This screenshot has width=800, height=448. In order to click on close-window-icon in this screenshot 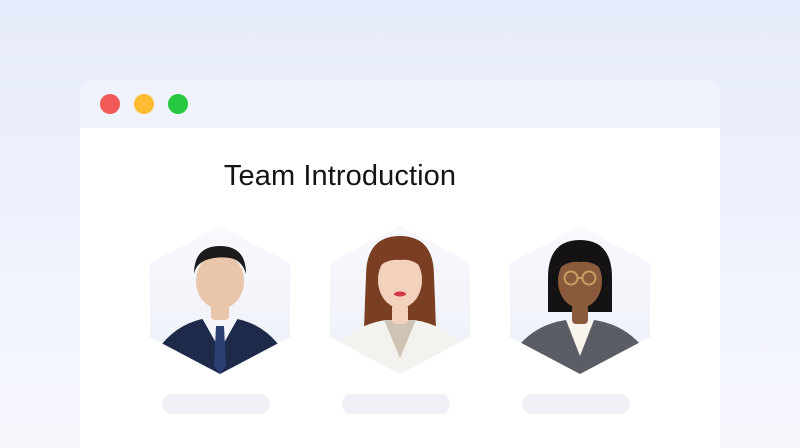, I will do `click(110, 104)`.